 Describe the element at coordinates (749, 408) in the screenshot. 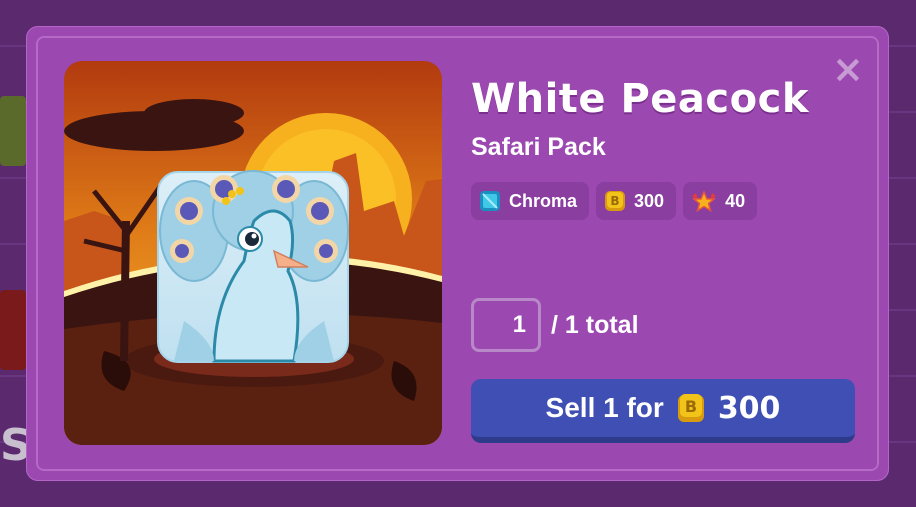

I see `sell-price: 300` at that location.